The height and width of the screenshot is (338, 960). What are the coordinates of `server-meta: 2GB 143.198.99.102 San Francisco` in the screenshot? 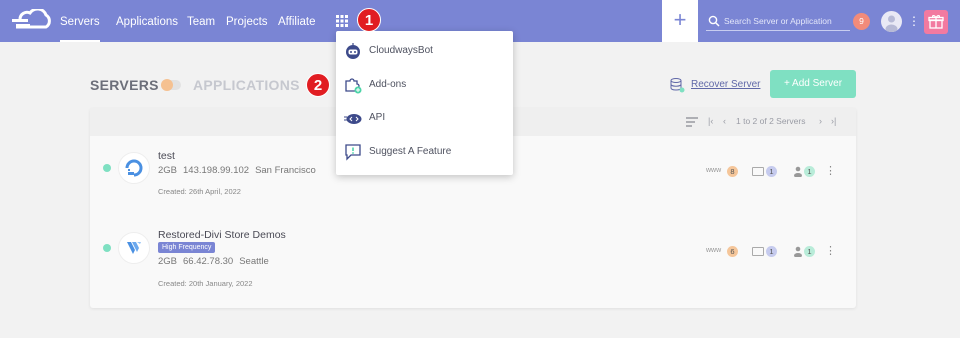 It's located at (240, 170).